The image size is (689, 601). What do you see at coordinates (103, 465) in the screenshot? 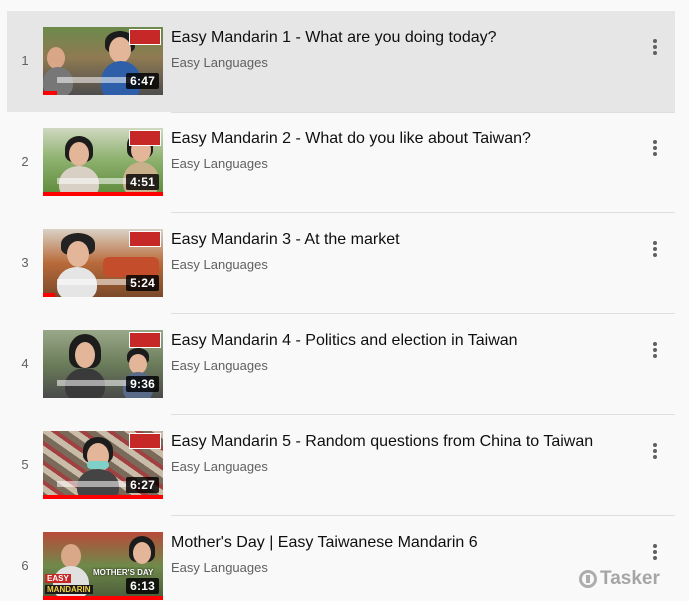
I see `video-thumbnail: 6:27` at bounding box center [103, 465].